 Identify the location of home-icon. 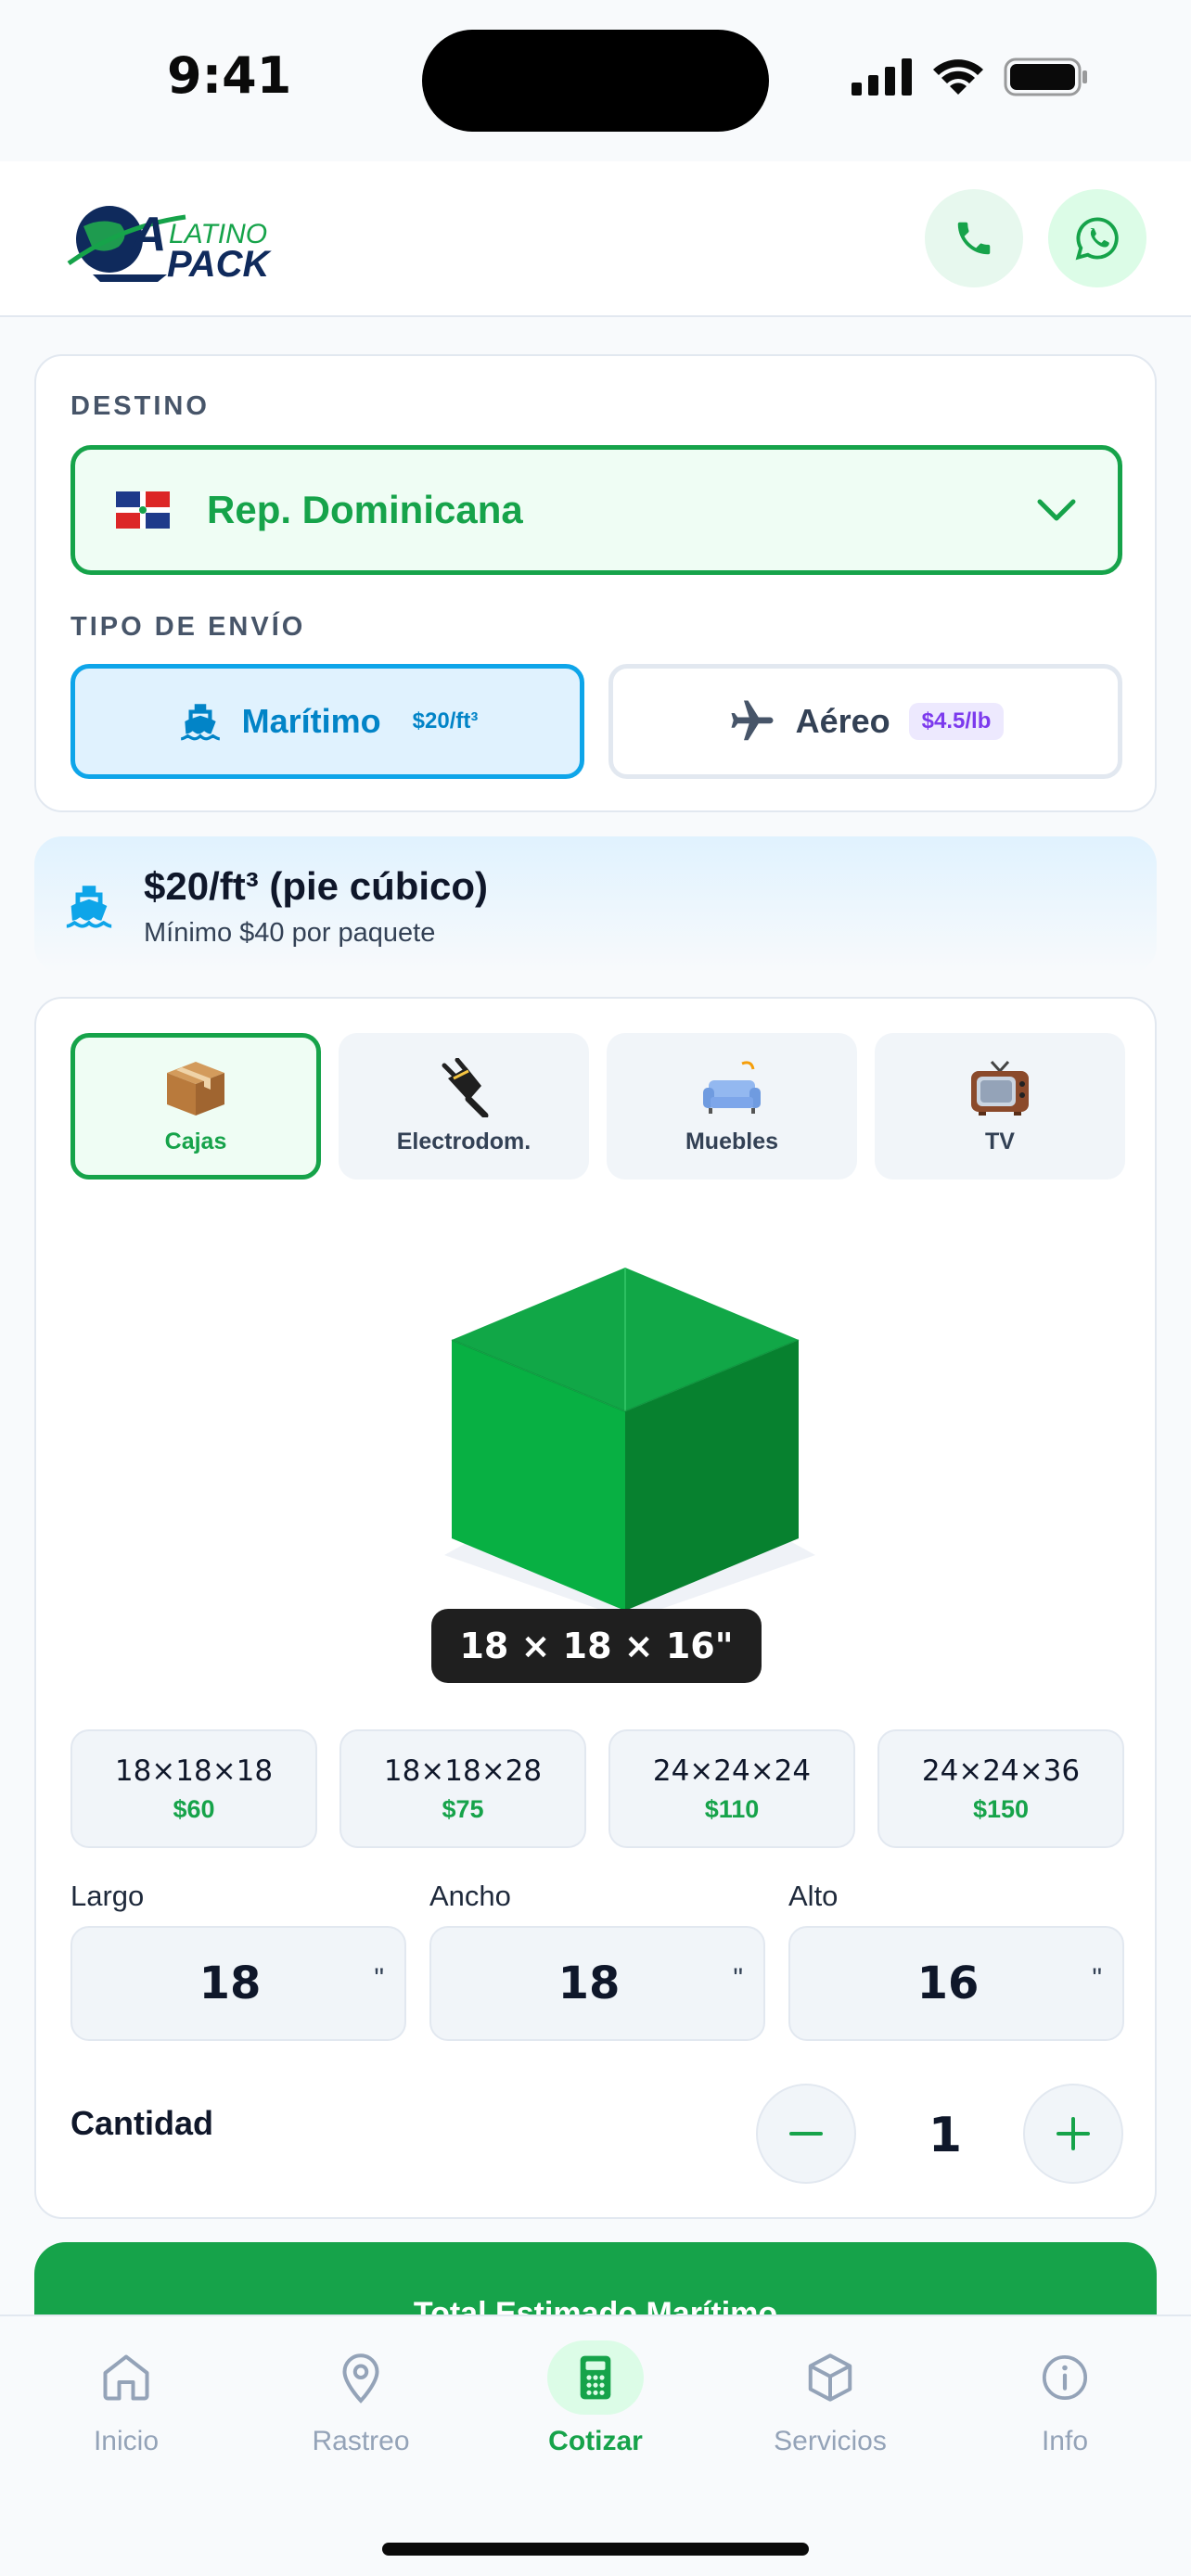
(126, 2378).